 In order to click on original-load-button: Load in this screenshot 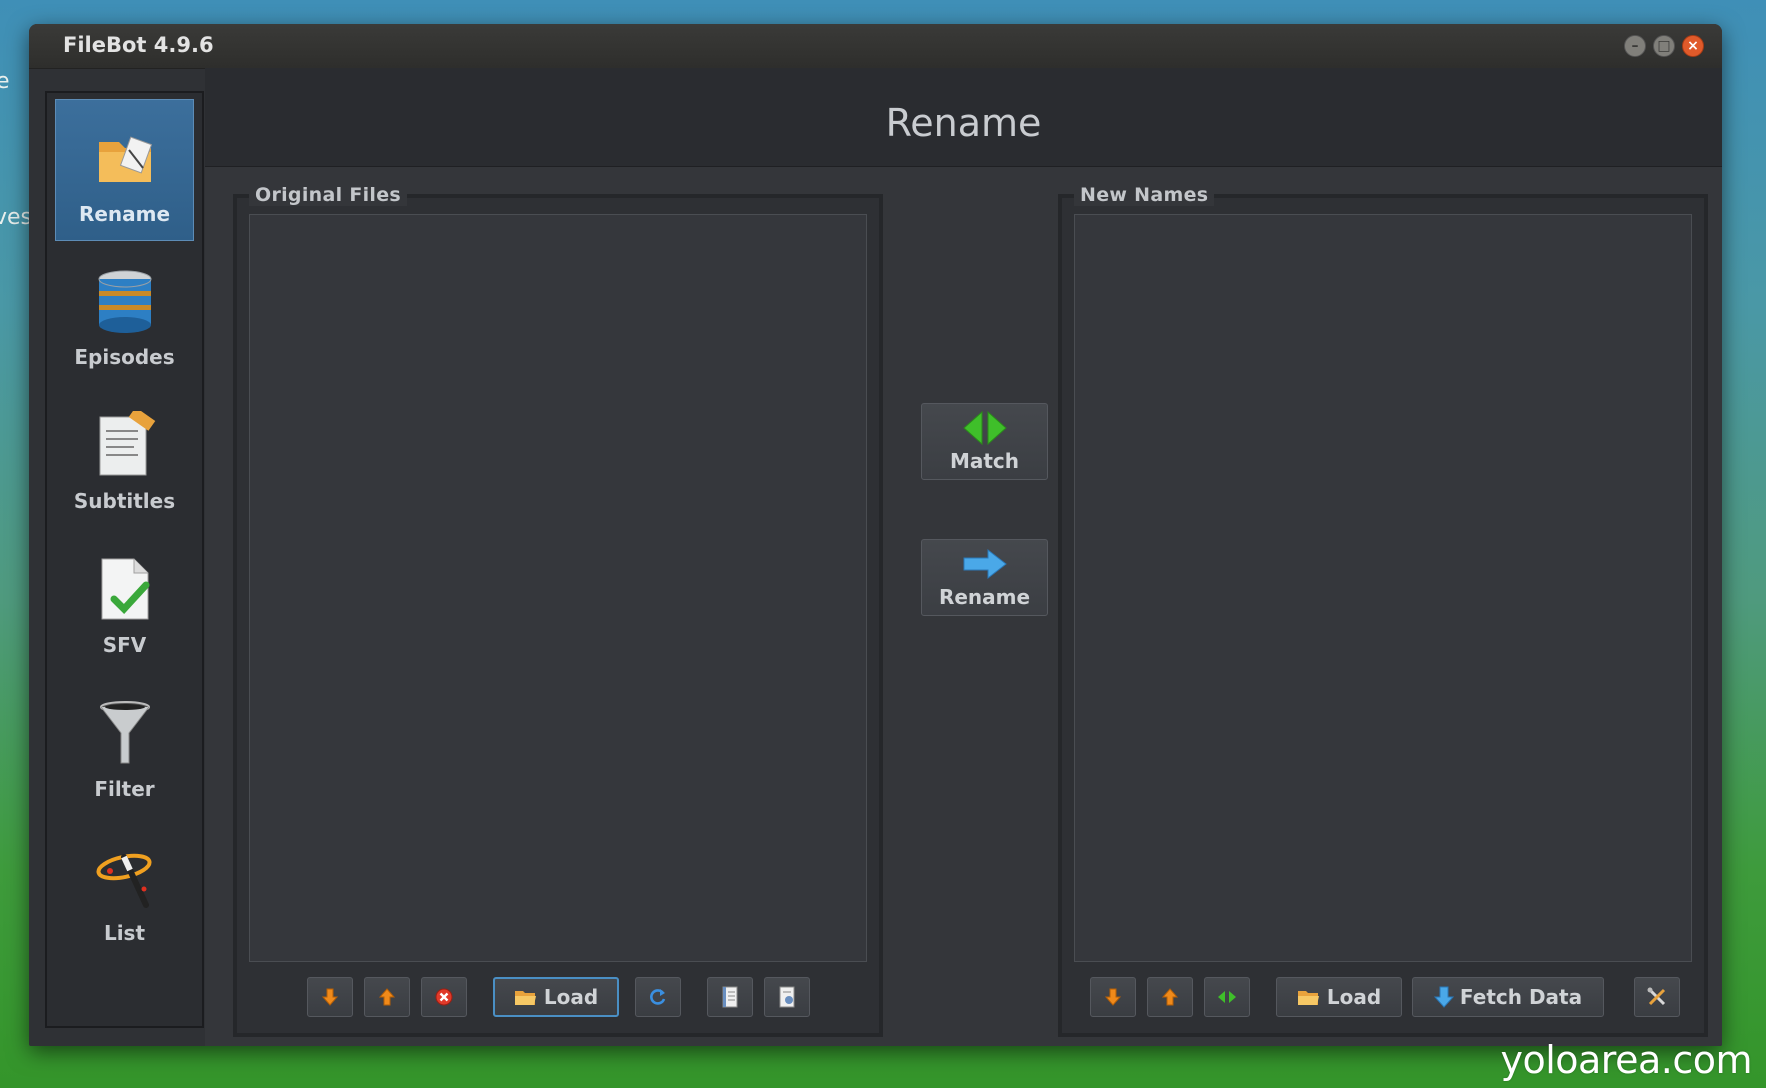, I will do `click(556, 997)`.